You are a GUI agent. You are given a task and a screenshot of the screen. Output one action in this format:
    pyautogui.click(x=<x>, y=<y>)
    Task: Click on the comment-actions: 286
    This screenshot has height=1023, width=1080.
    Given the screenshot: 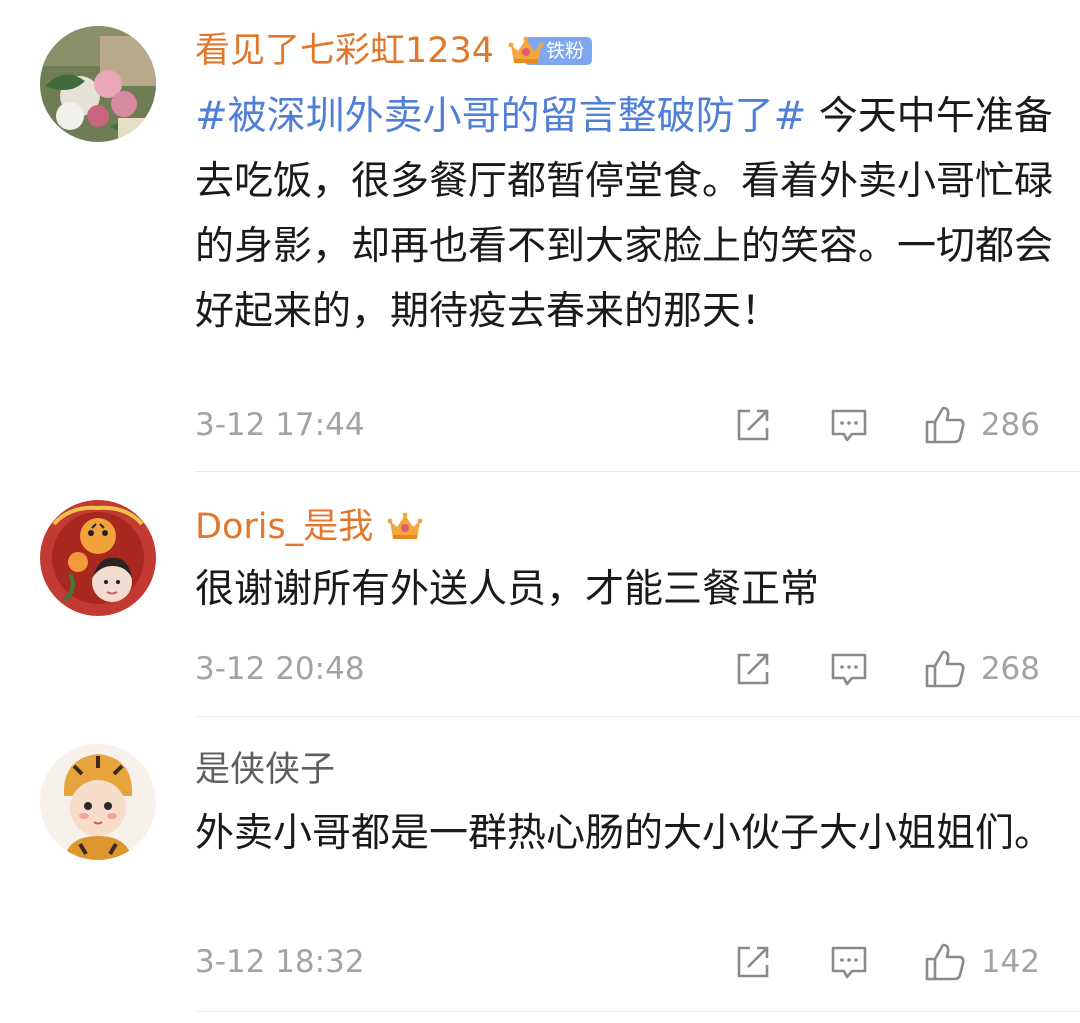 What is the action you would take?
    pyautogui.click(x=885, y=425)
    